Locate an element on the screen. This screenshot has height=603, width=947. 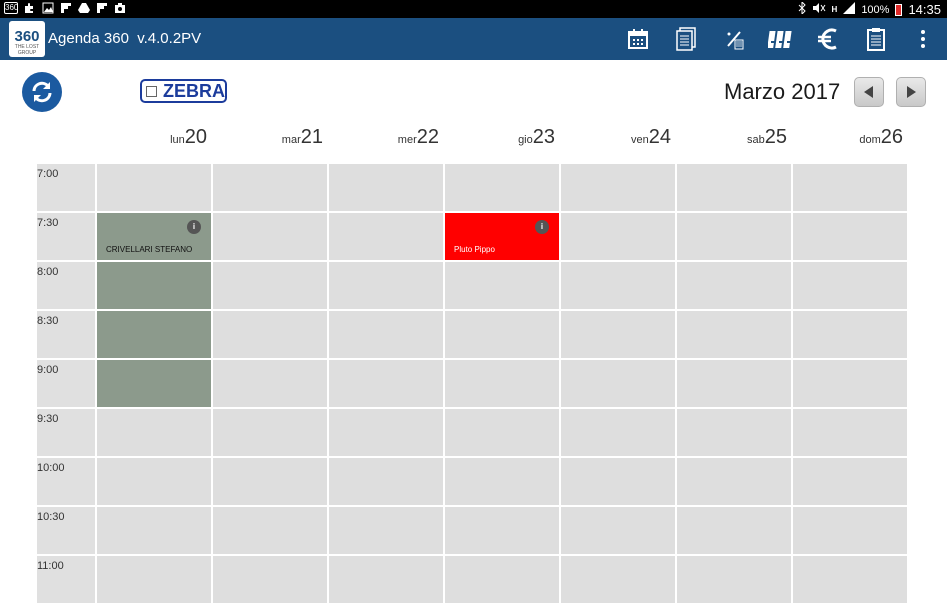
time-label: 8:30 is located at coordinates (48, 321).